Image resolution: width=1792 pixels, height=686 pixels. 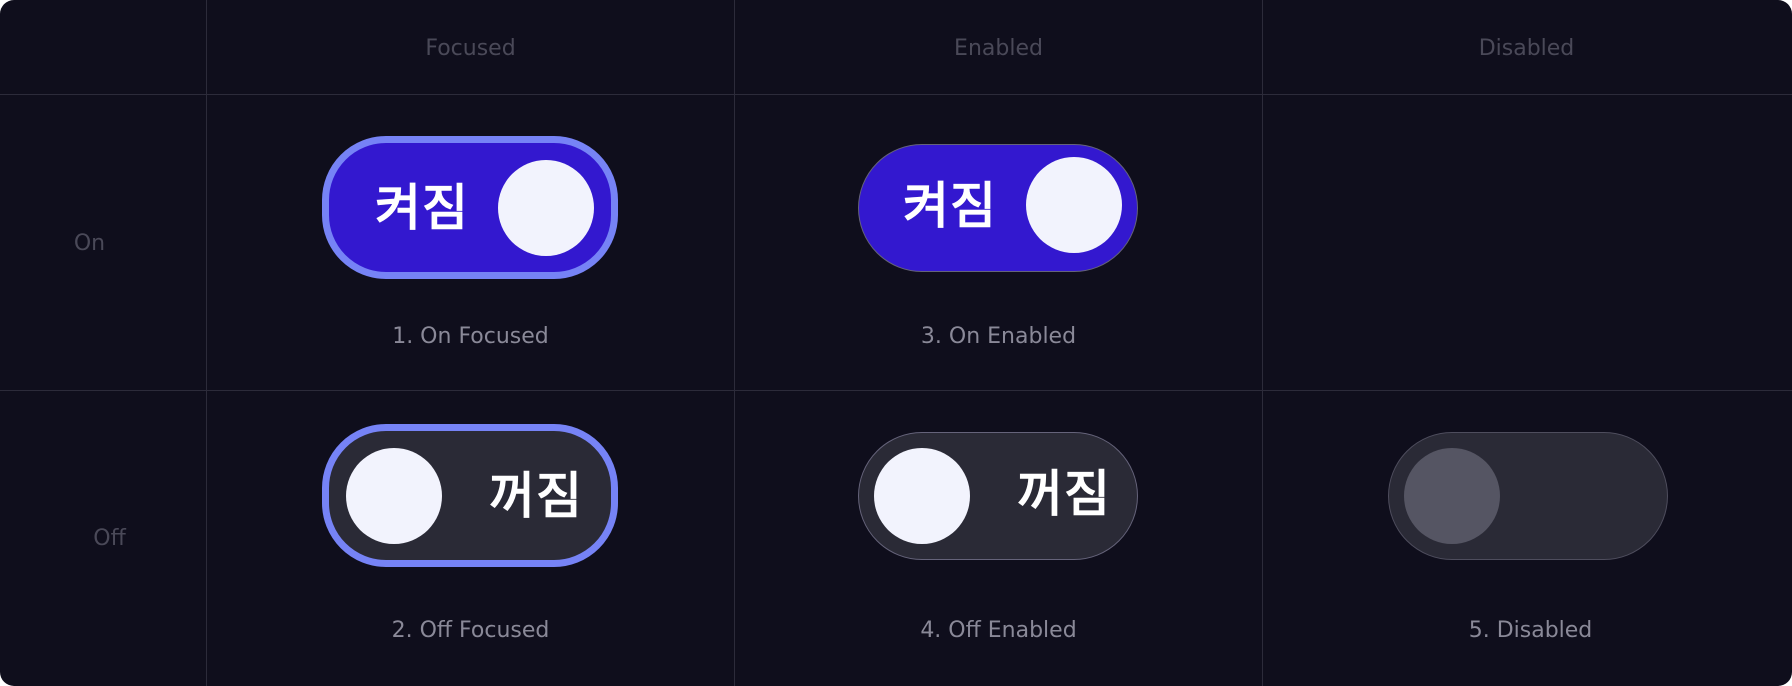 What do you see at coordinates (109, 538) in the screenshot?
I see `row-header-off: Off` at bounding box center [109, 538].